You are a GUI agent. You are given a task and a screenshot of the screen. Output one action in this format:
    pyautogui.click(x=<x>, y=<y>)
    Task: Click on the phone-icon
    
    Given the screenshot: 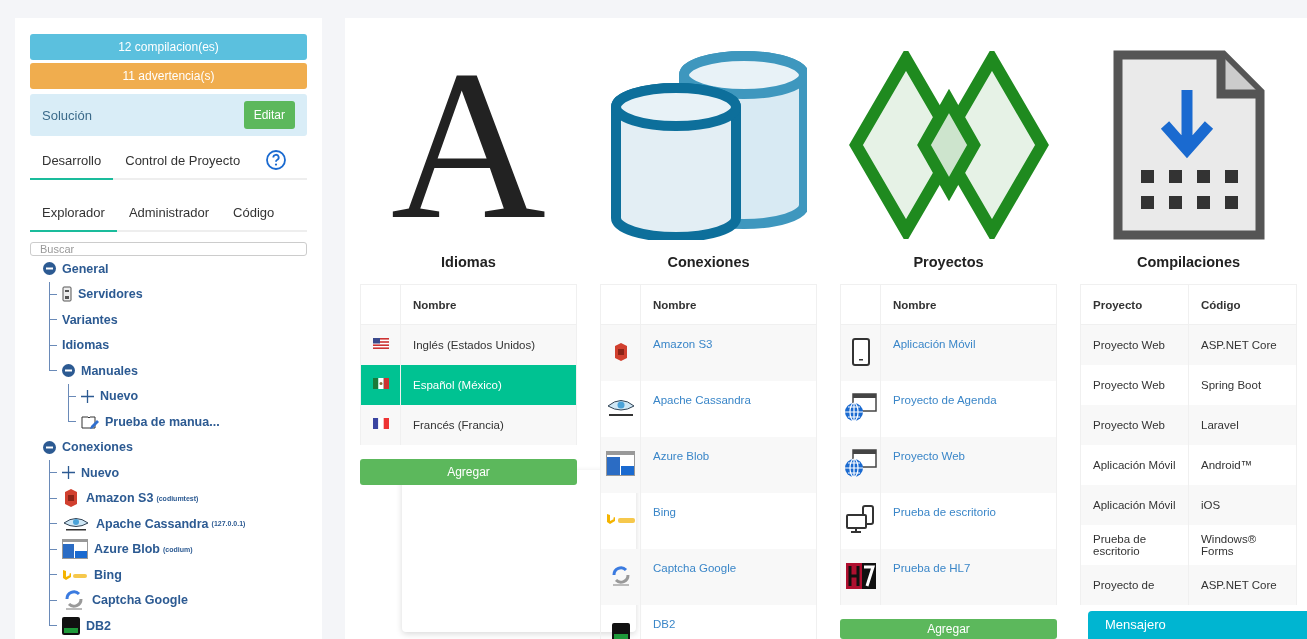 What is the action you would take?
    pyautogui.click(x=860, y=351)
    